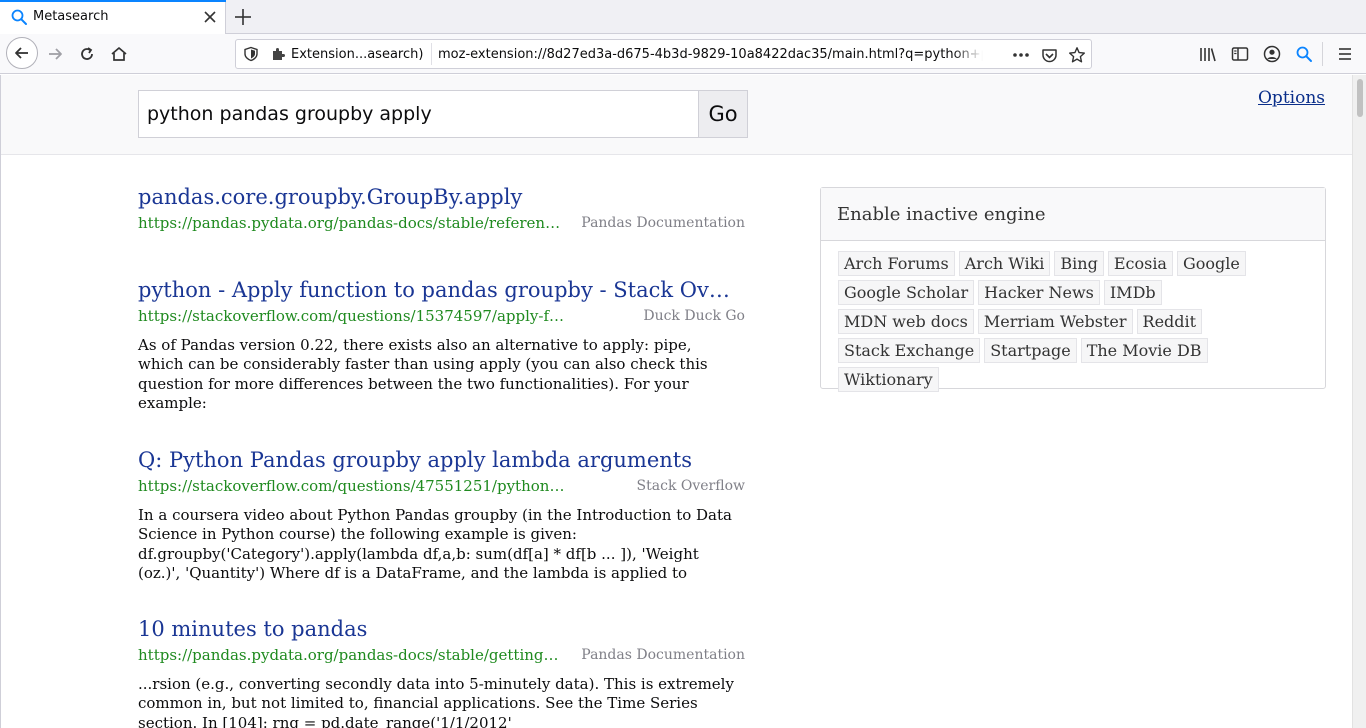 This screenshot has height=728, width=1366. Describe the element at coordinates (1140, 263) in the screenshot. I see `engine-button: Ecosia` at that location.